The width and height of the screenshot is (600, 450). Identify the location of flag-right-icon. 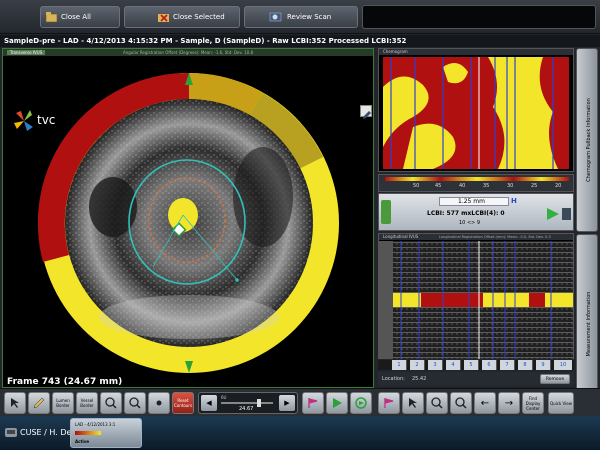
(389, 403).